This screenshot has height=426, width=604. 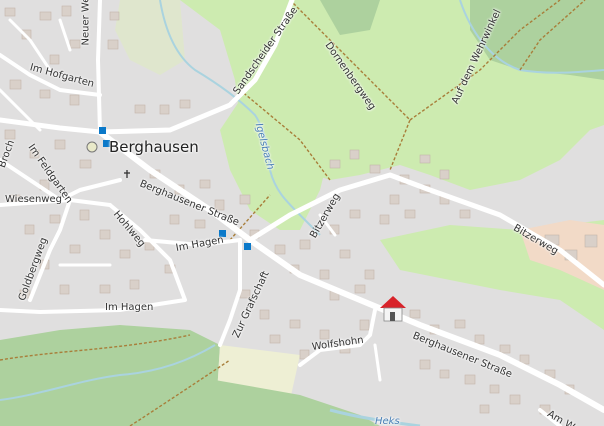 What do you see at coordinates (129, 307) in the screenshot?
I see `street-label-im-hagen-west: Im Hagen` at bounding box center [129, 307].